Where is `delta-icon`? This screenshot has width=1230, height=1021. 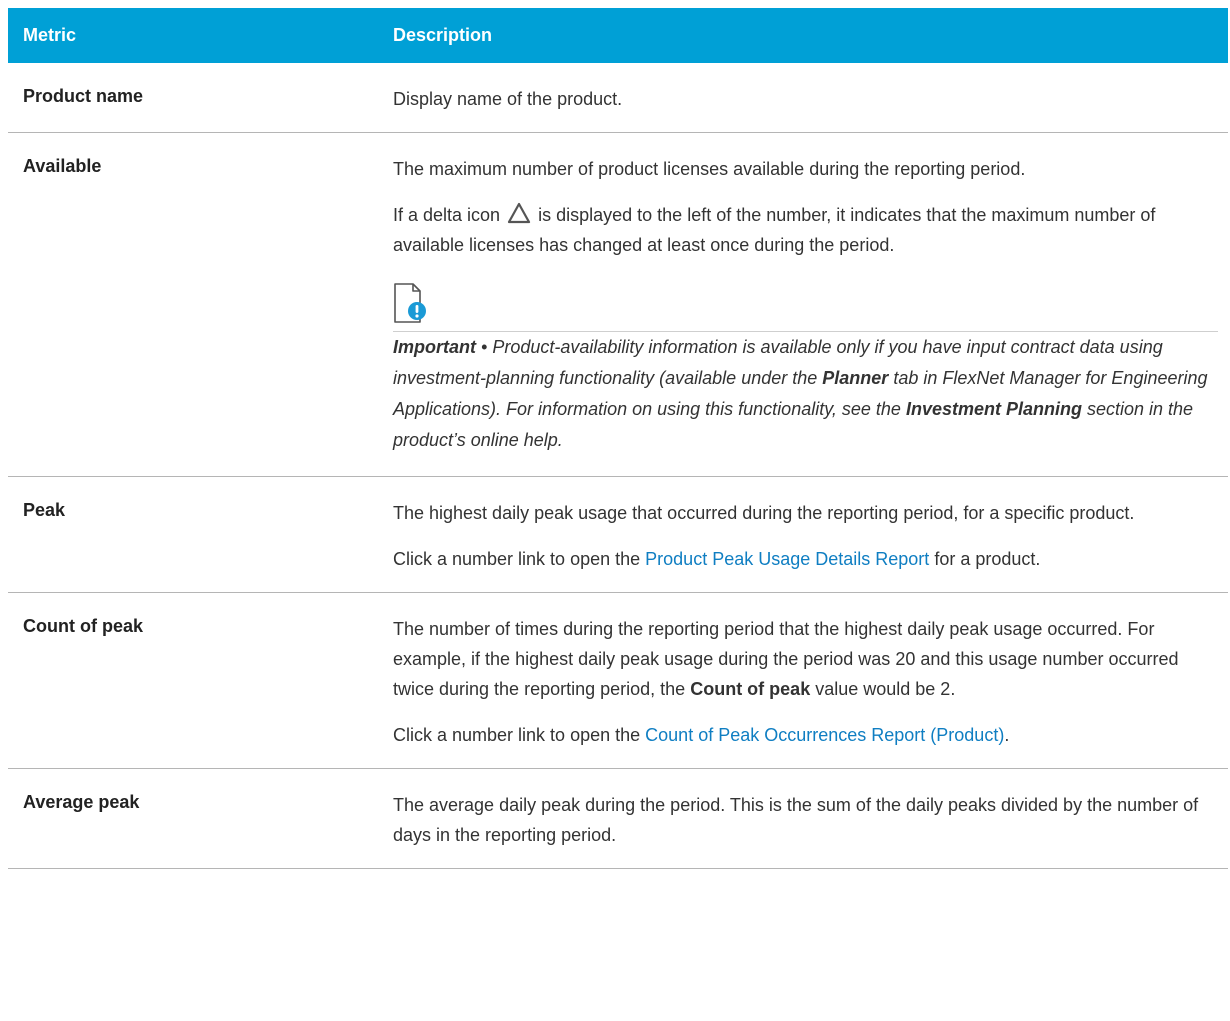
delta-icon is located at coordinates (519, 213).